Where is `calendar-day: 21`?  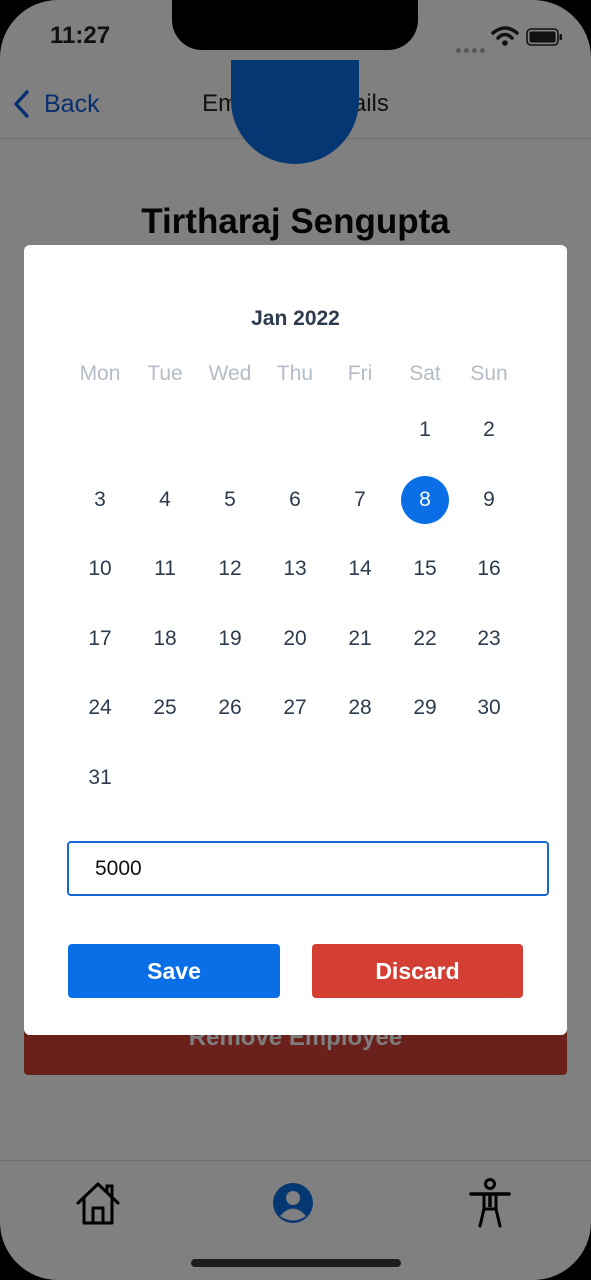
calendar-day: 21 is located at coordinates (360, 639).